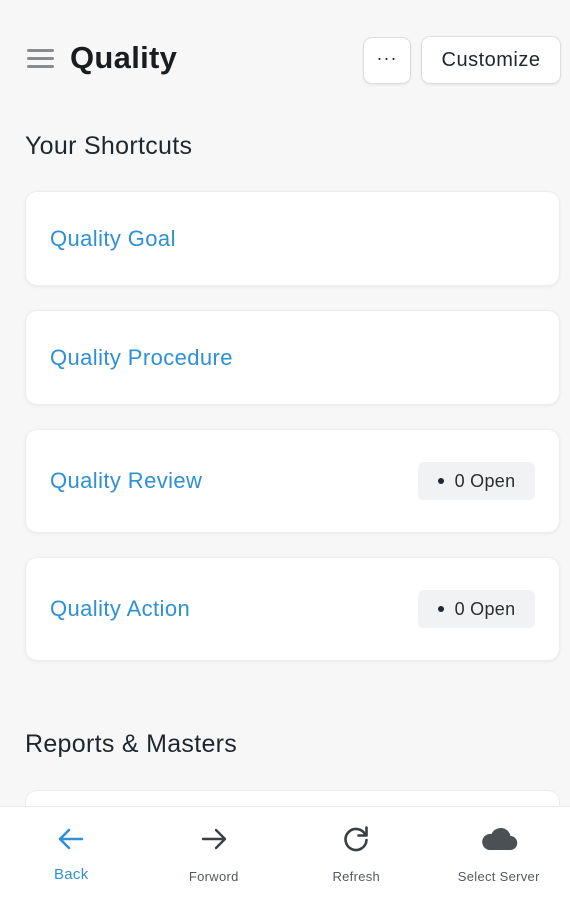 The image size is (570, 900). I want to click on shortcut-link: Quality Action, so click(120, 609).